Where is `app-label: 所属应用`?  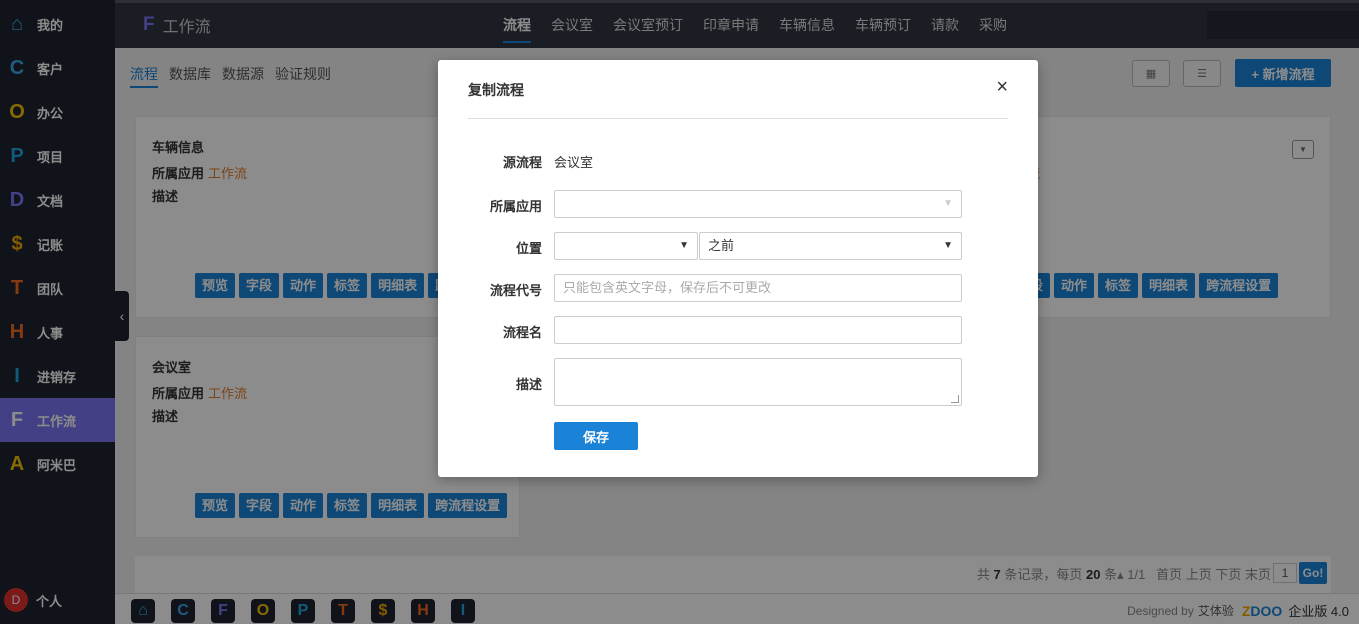 app-label: 所属应用 is located at coordinates (515, 206).